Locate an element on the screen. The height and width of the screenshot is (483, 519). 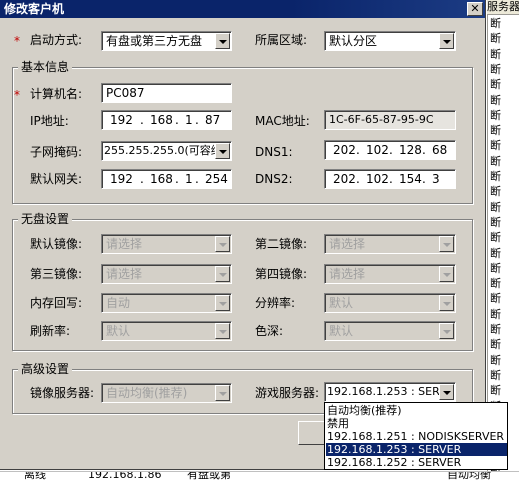
computer-name-label: 计算机名: is located at coordinates (56, 94).